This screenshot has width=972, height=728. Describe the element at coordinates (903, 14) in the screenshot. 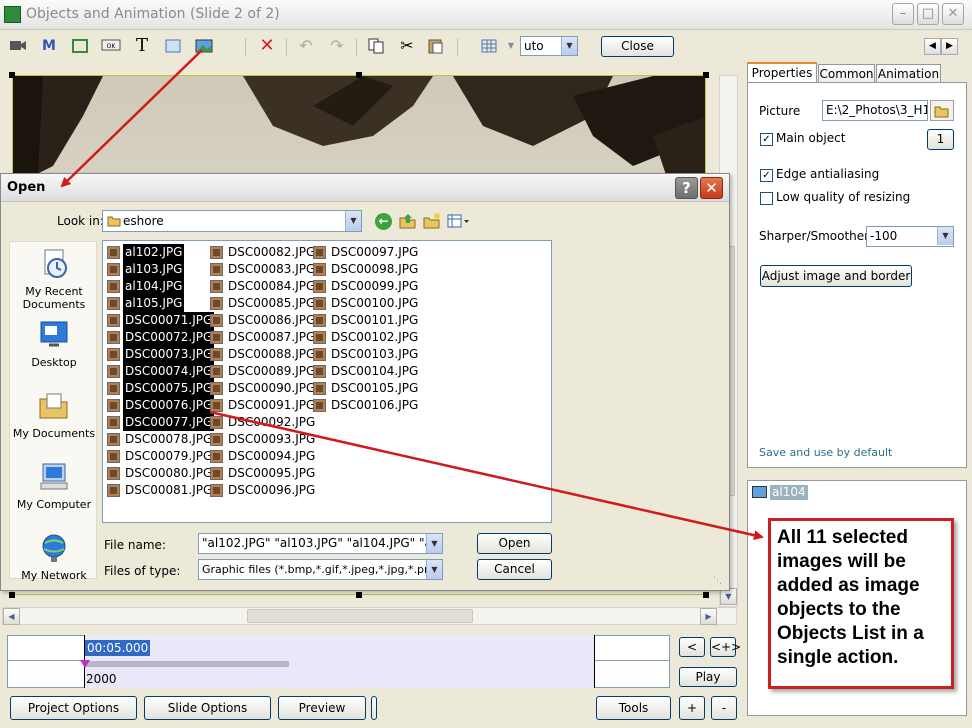

I see `minimize-button: –` at that location.